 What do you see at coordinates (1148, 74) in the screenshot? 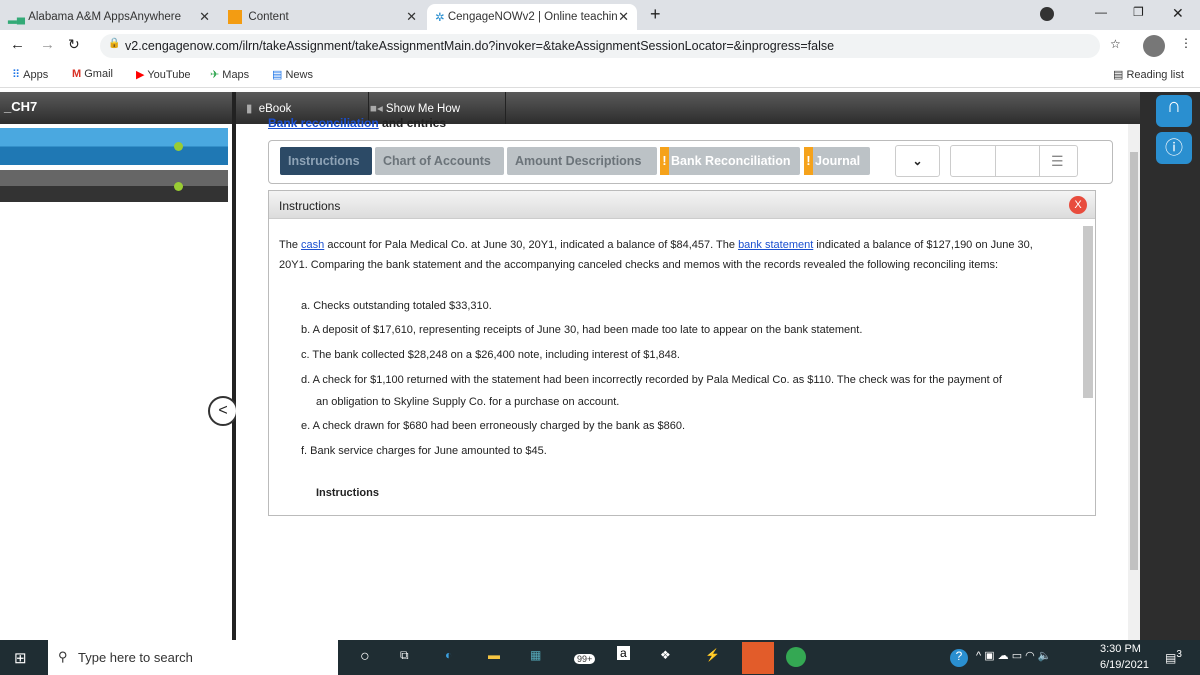
I see `reading-list-button: ▤ Reading list` at bounding box center [1148, 74].